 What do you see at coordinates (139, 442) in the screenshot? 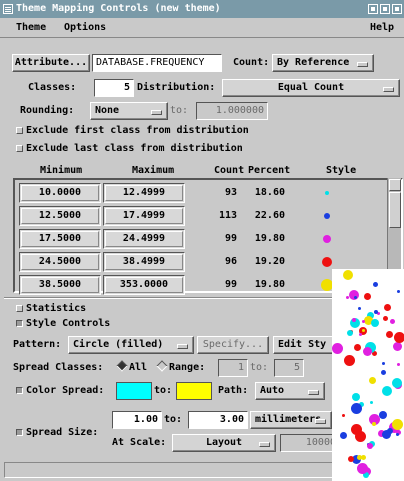
I see `at-scale-label: At Scale:` at bounding box center [139, 442].